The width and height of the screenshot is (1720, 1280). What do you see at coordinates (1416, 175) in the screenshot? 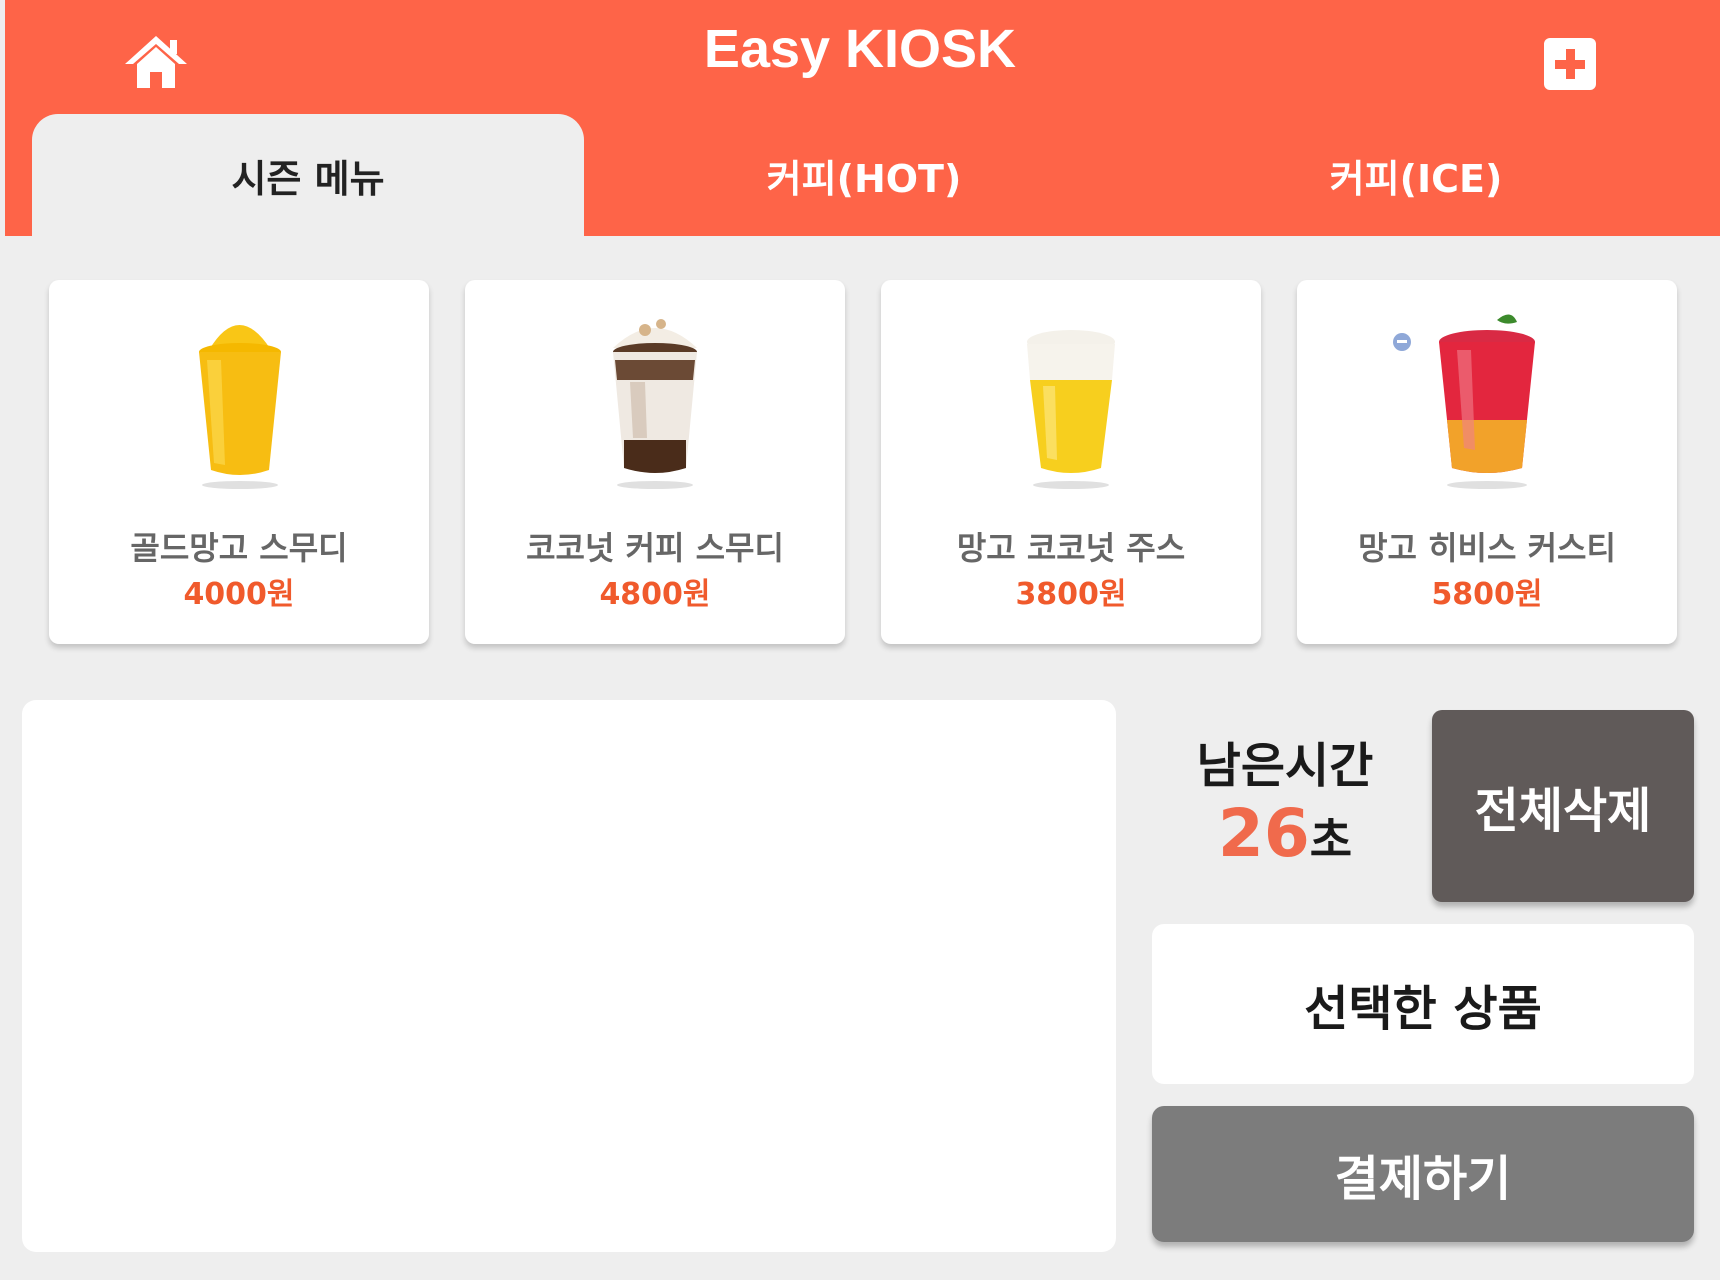
I see `tab-coffee-ice: 커피(ICE)` at bounding box center [1416, 175].